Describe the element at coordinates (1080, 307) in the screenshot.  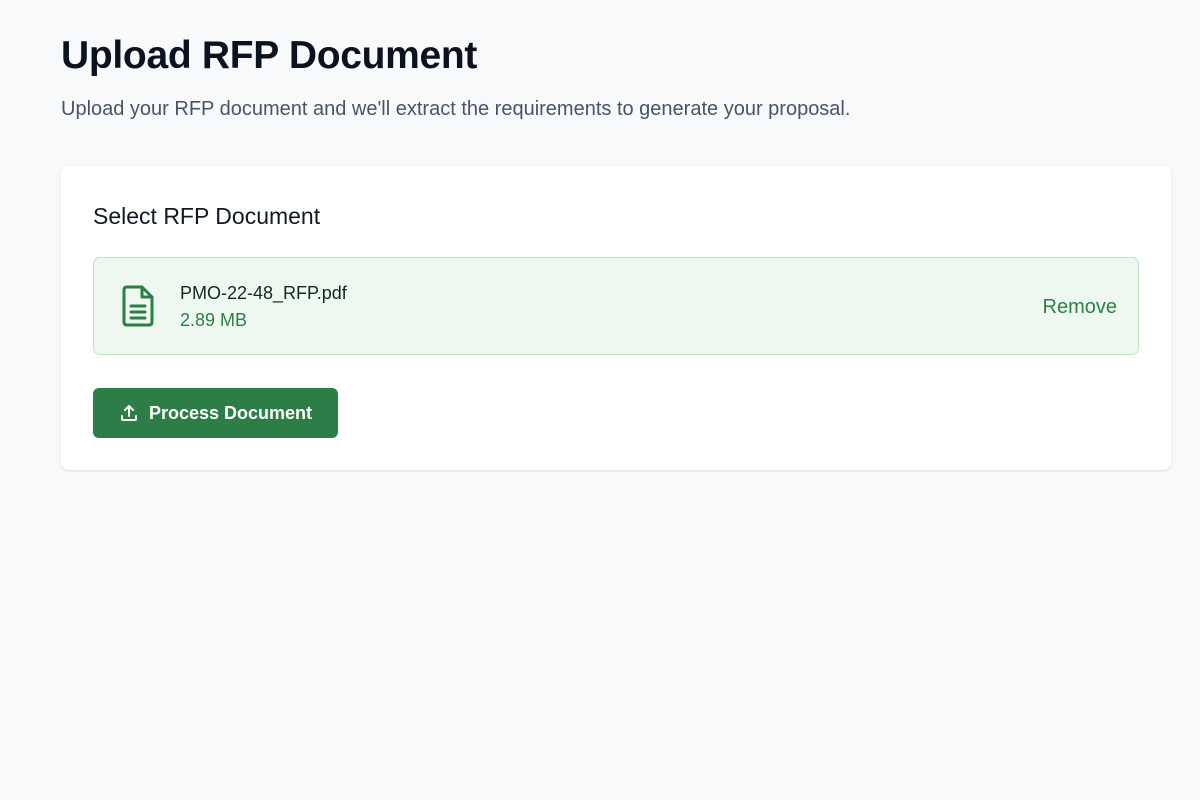
I see `remove-file-button: Remove` at that location.